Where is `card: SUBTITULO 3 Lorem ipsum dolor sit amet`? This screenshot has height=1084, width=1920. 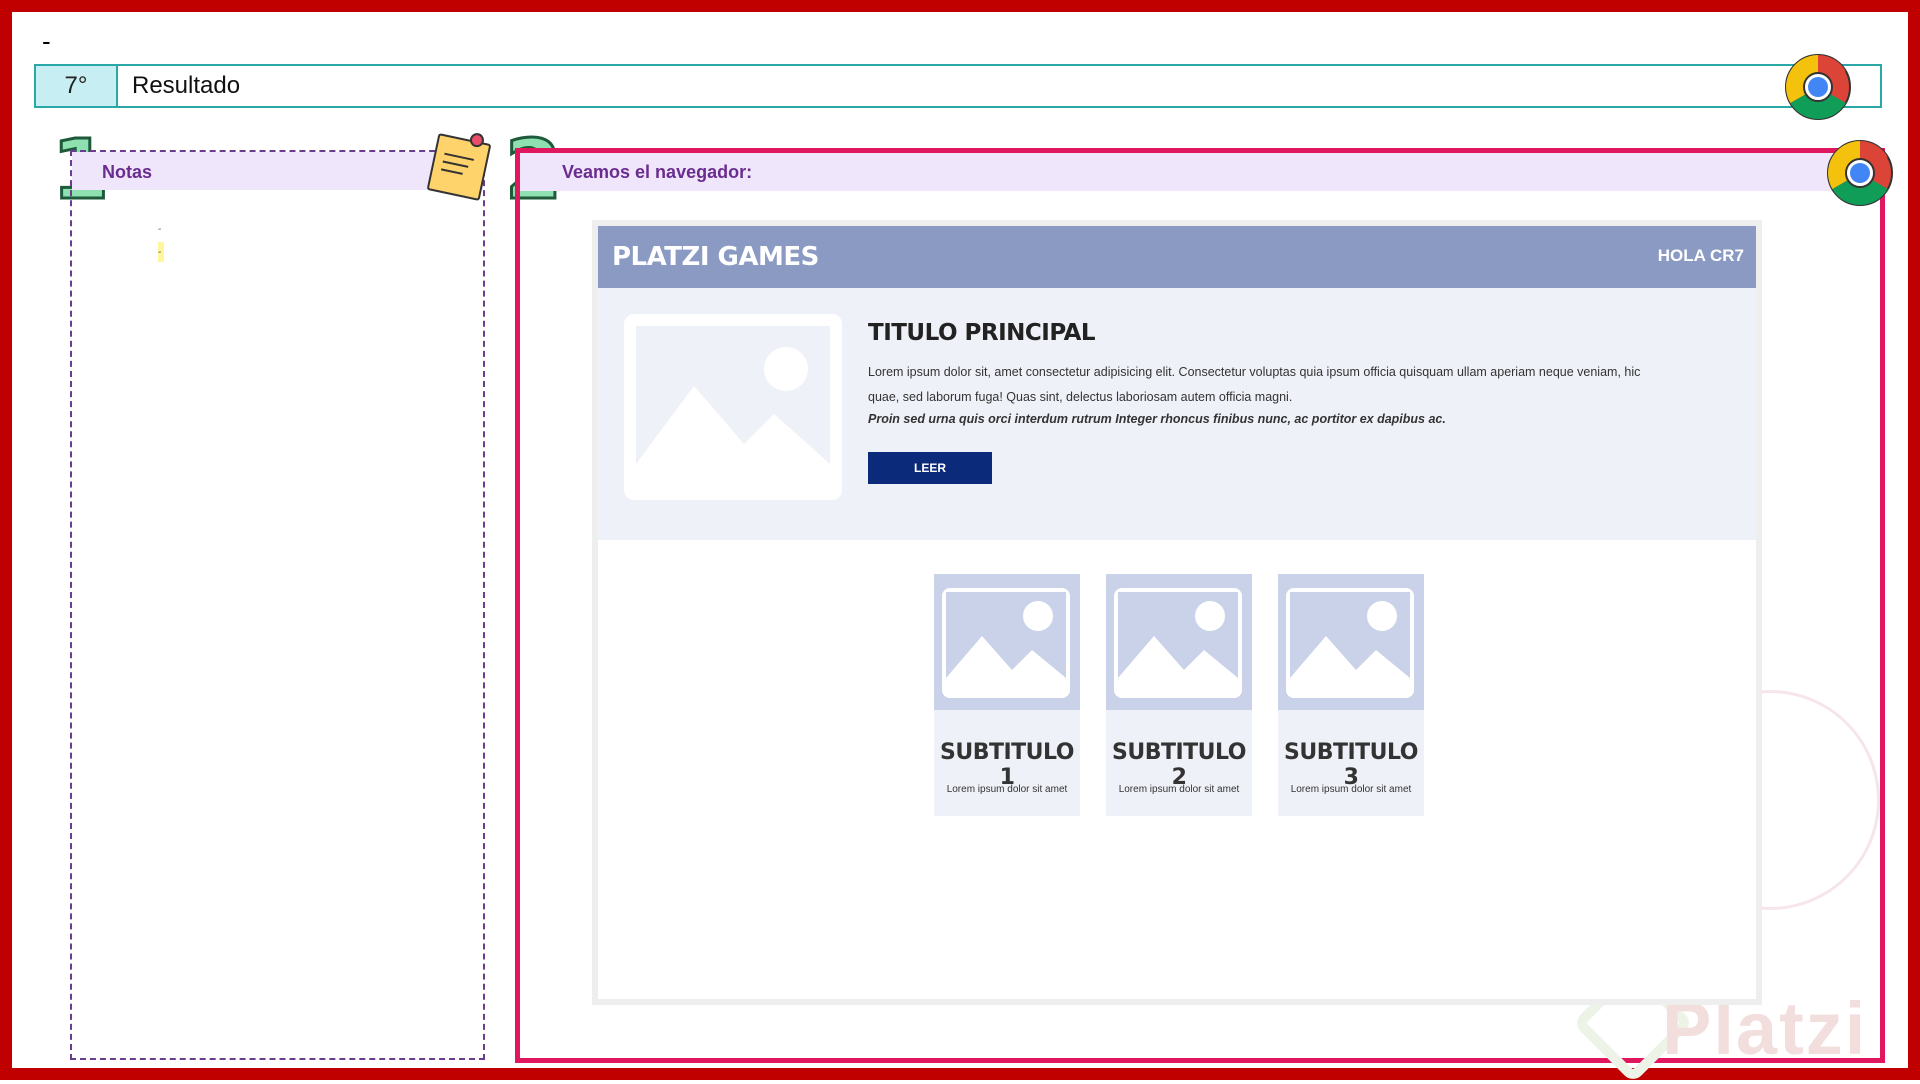
card: SUBTITULO 3 Lorem ipsum dolor sit amet is located at coordinates (1351, 695).